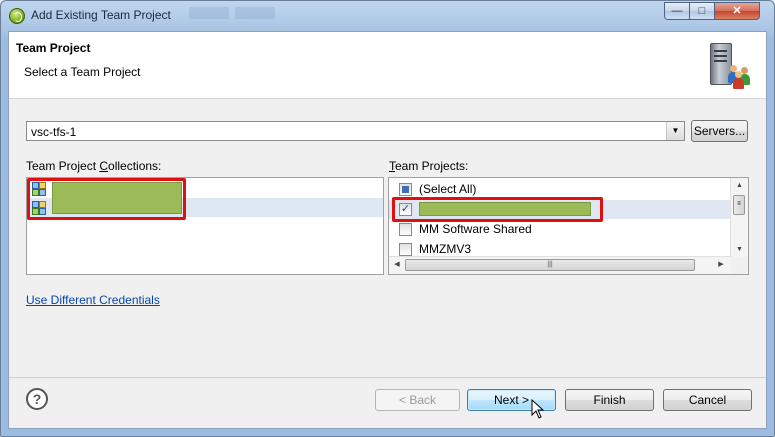 This screenshot has width=775, height=437. I want to click on vertical-scrollbar: ▲ ≡ ▼, so click(739, 218).